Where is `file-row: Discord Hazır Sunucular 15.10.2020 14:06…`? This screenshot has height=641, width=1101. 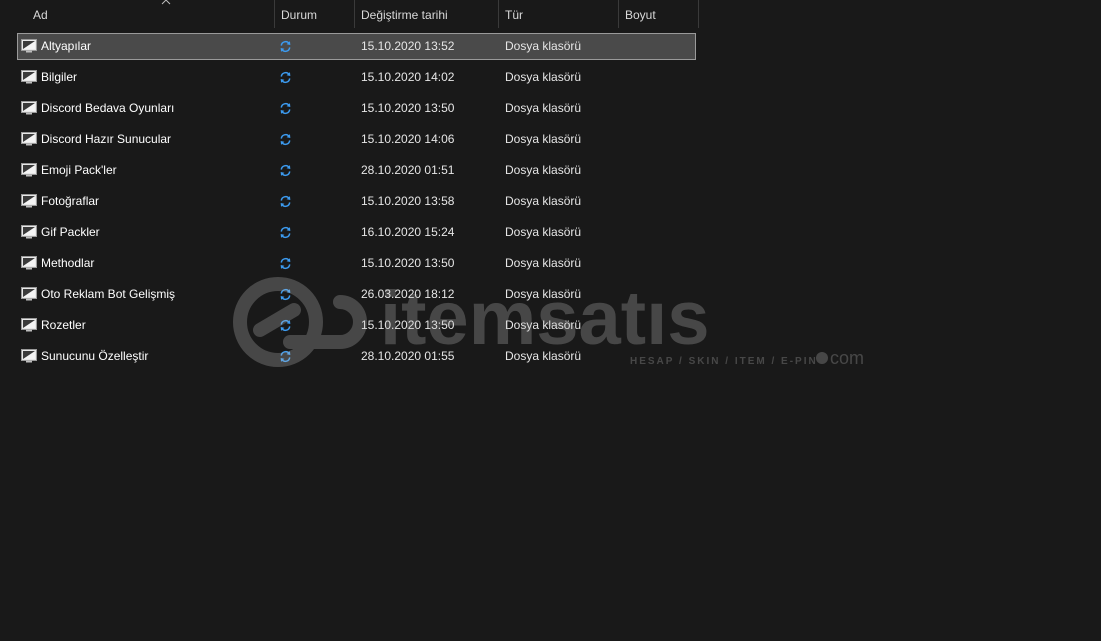 file-row: Discord Hazır Sunucular 15.10.2020 14:06… is located at coordinates (356, 139).